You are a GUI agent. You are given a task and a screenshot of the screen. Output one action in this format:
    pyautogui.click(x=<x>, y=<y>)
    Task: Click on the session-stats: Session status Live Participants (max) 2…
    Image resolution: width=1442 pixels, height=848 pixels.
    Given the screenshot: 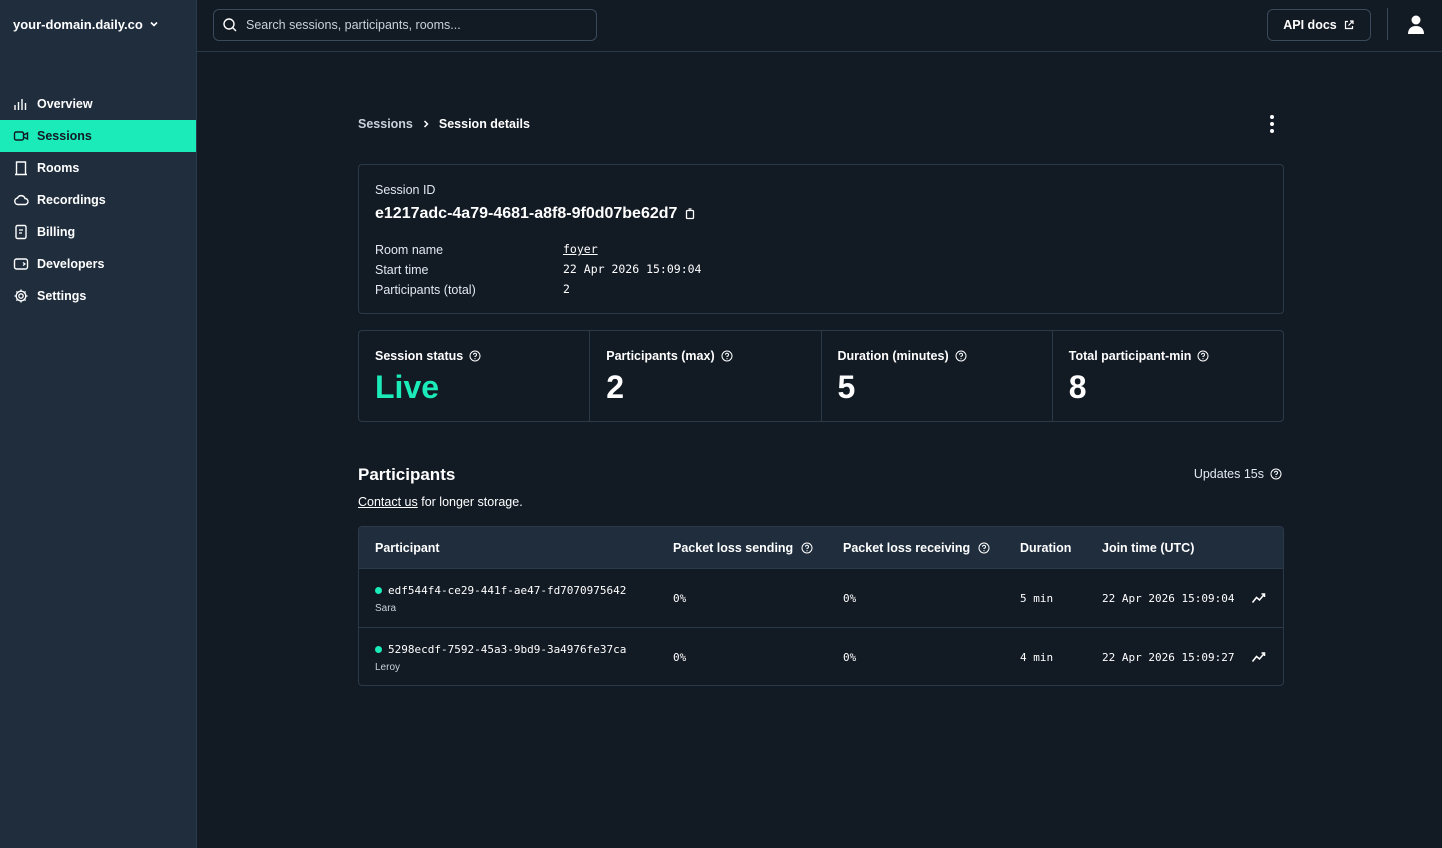 What is the action you would take?
    pyautogui.click(x=821, y=376)
    